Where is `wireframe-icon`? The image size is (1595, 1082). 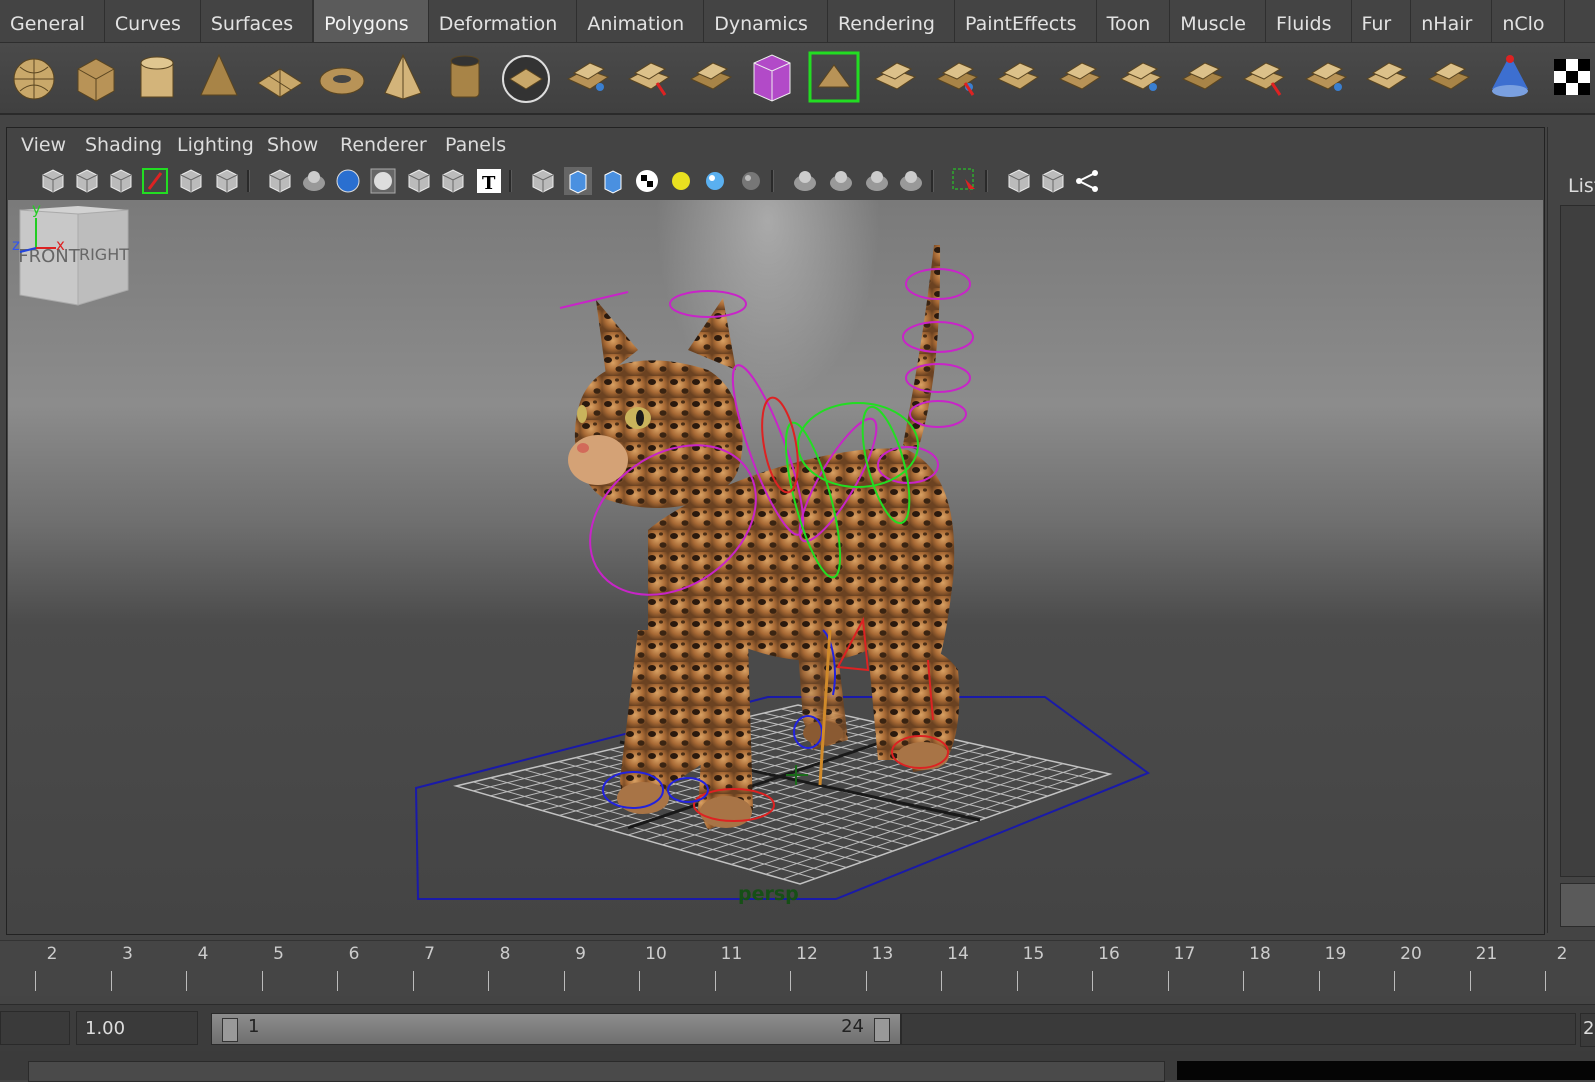 wireframe-icon is located at coordinates (280, 181).